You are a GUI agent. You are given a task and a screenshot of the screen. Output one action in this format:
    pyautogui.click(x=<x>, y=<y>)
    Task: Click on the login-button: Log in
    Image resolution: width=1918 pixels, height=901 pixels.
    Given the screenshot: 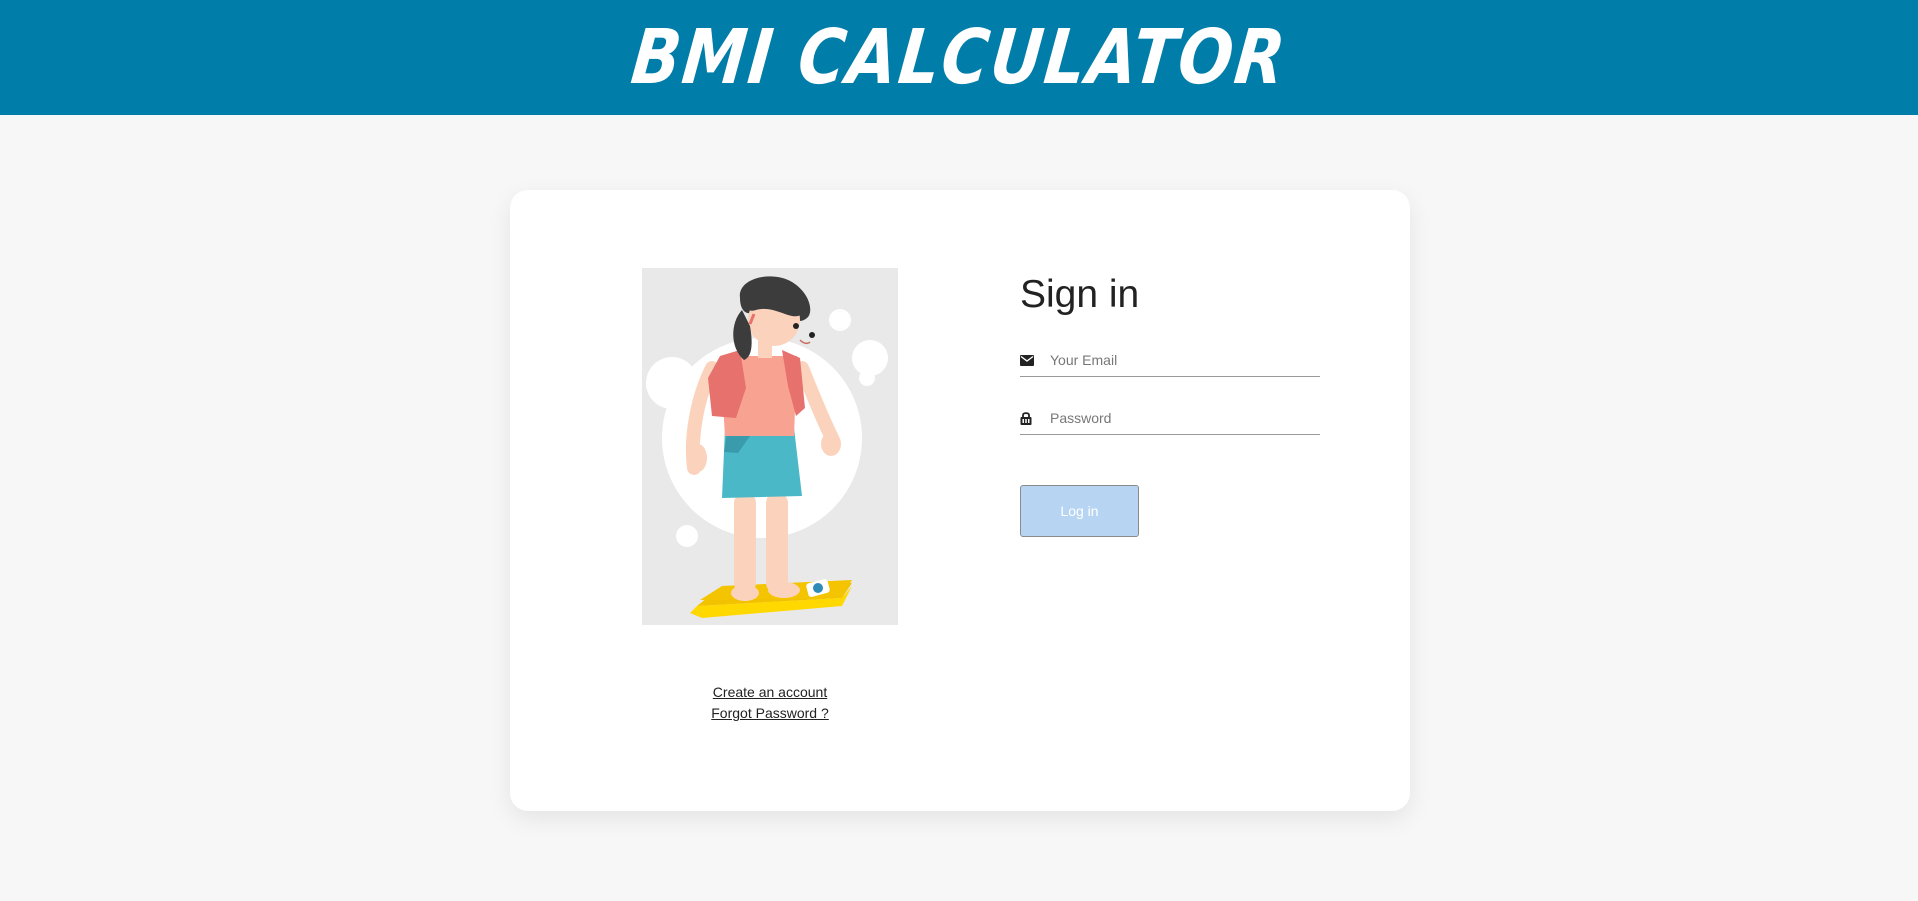 What is the action you would take?
    pyautogui.click(x=1079, y=511)
    